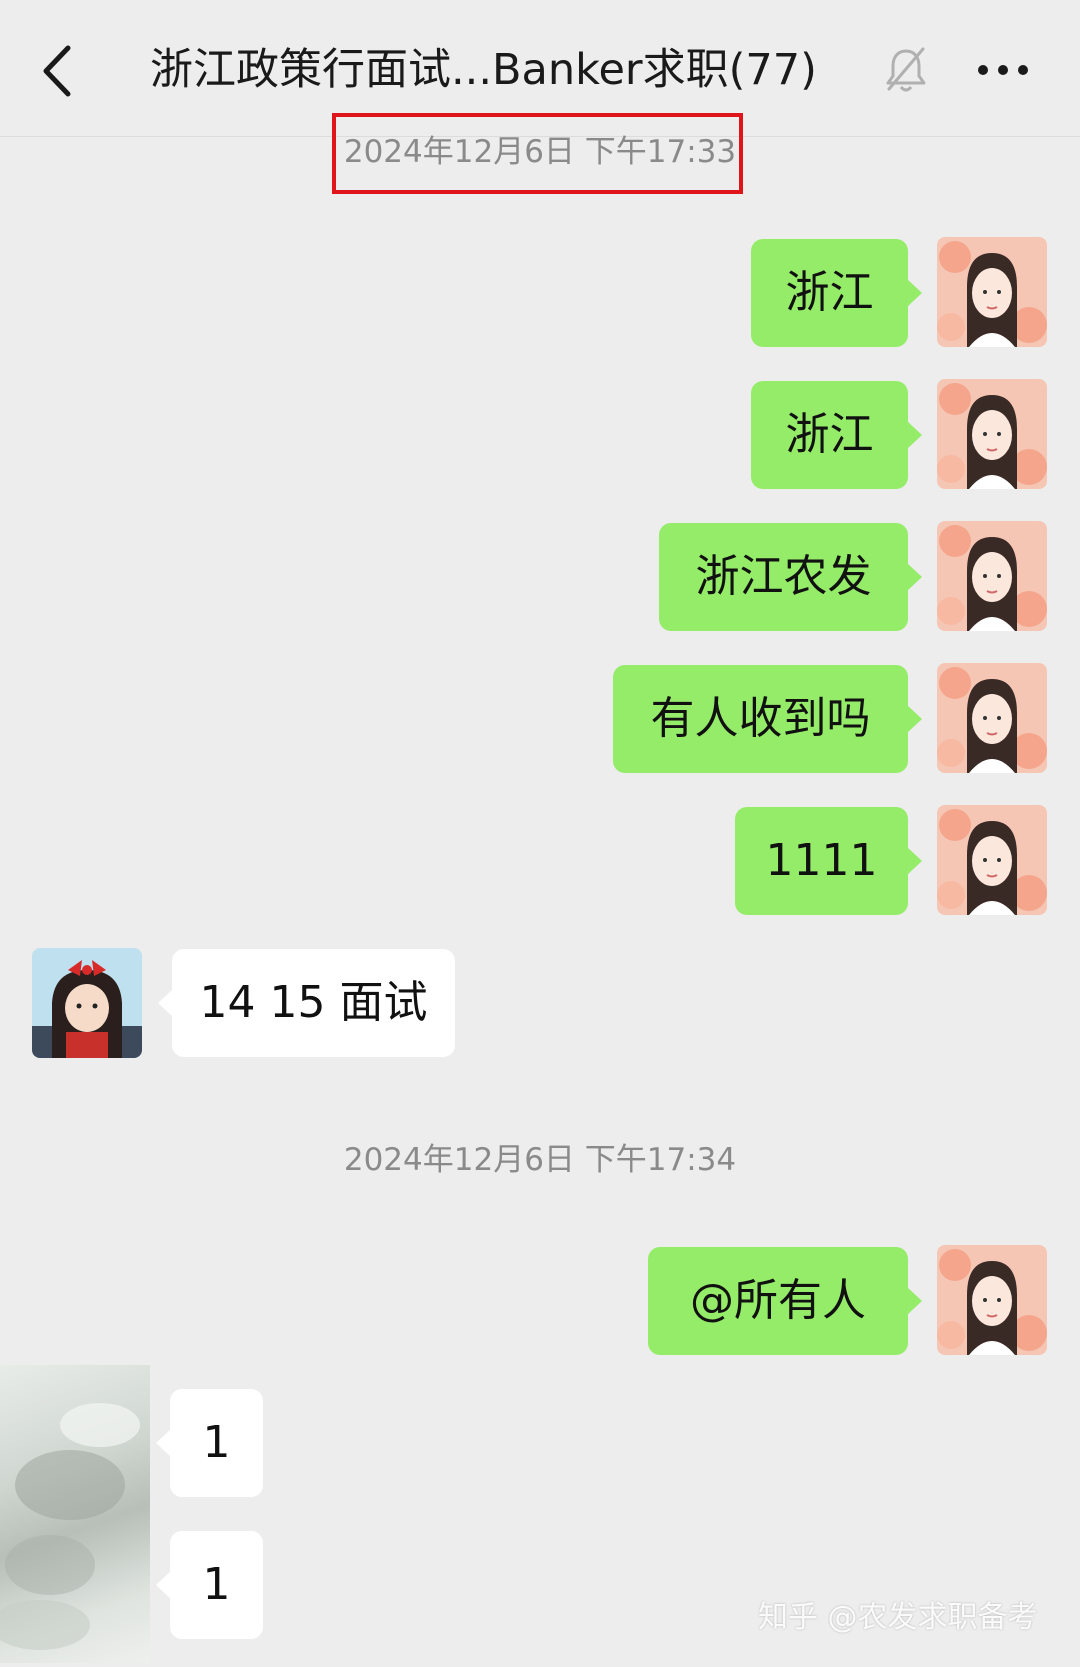 The width and height of the screenshot is (1080, 1667). What do you see at coordinates (1003, 70) in the screenshot?
I see `more-options-icon` at bounding box center [1003, 70].